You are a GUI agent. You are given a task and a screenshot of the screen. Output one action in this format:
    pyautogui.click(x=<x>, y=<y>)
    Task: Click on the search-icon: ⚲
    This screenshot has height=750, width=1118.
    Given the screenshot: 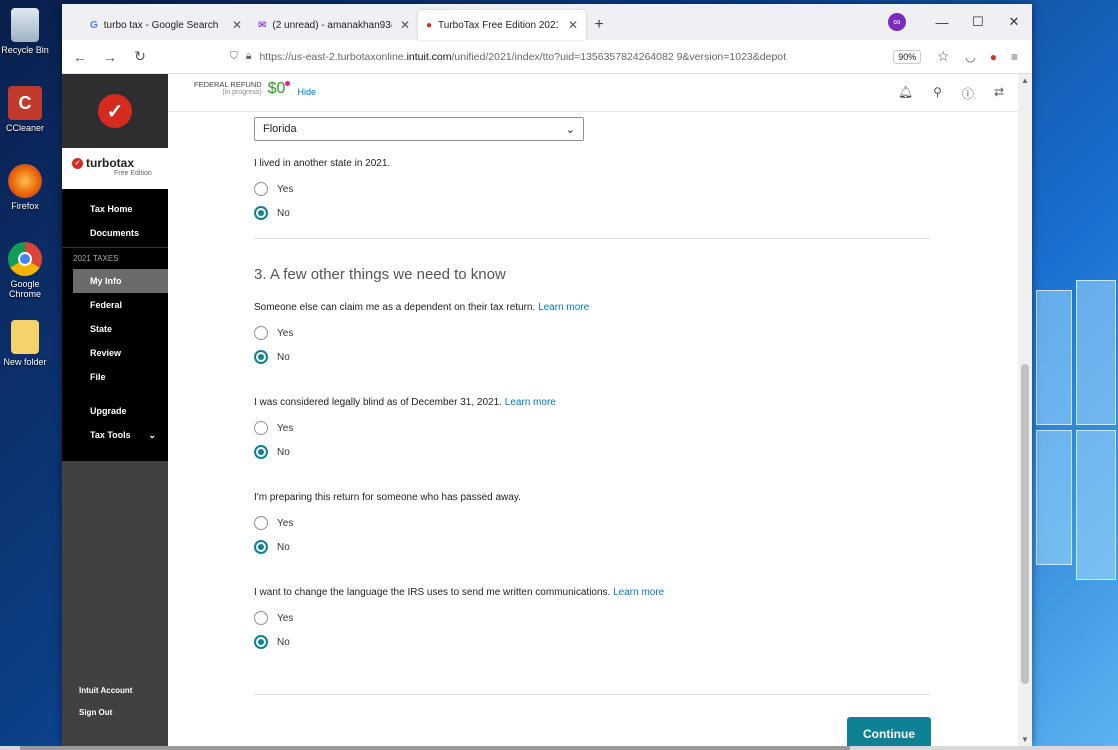 What is the action you would take?
    pyautogui.click(x=937, y=93)
    